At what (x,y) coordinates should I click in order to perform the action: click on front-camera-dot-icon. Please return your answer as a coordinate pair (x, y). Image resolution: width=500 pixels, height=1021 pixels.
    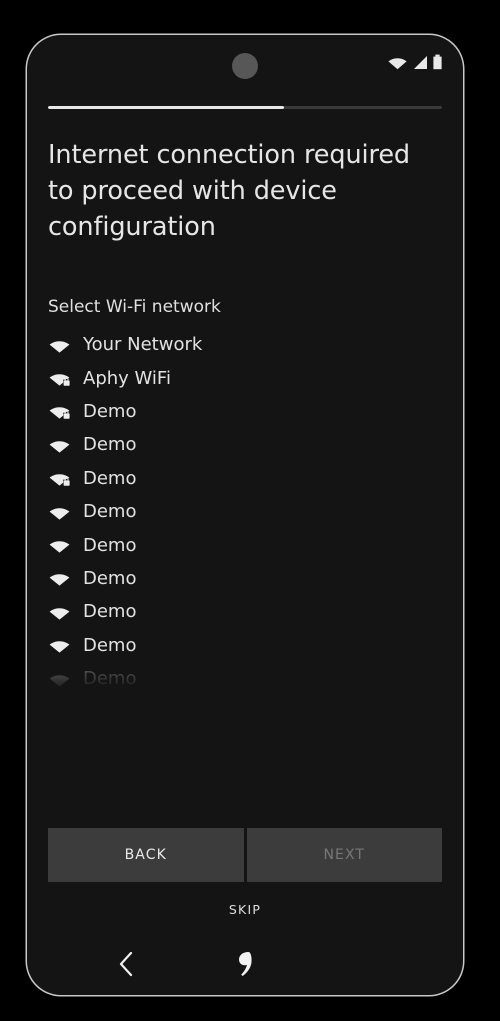
    Looking at the image, I should click on (245, 66).